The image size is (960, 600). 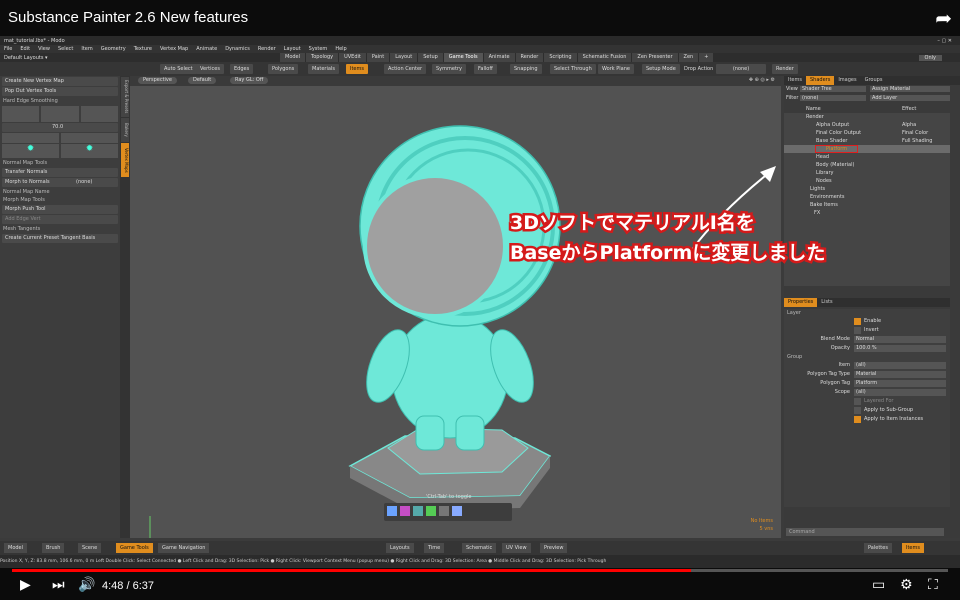 What do you see at coordinates (21, 114) in the screenshot?
I see `cube-icon` at bounding box center [21, 114].